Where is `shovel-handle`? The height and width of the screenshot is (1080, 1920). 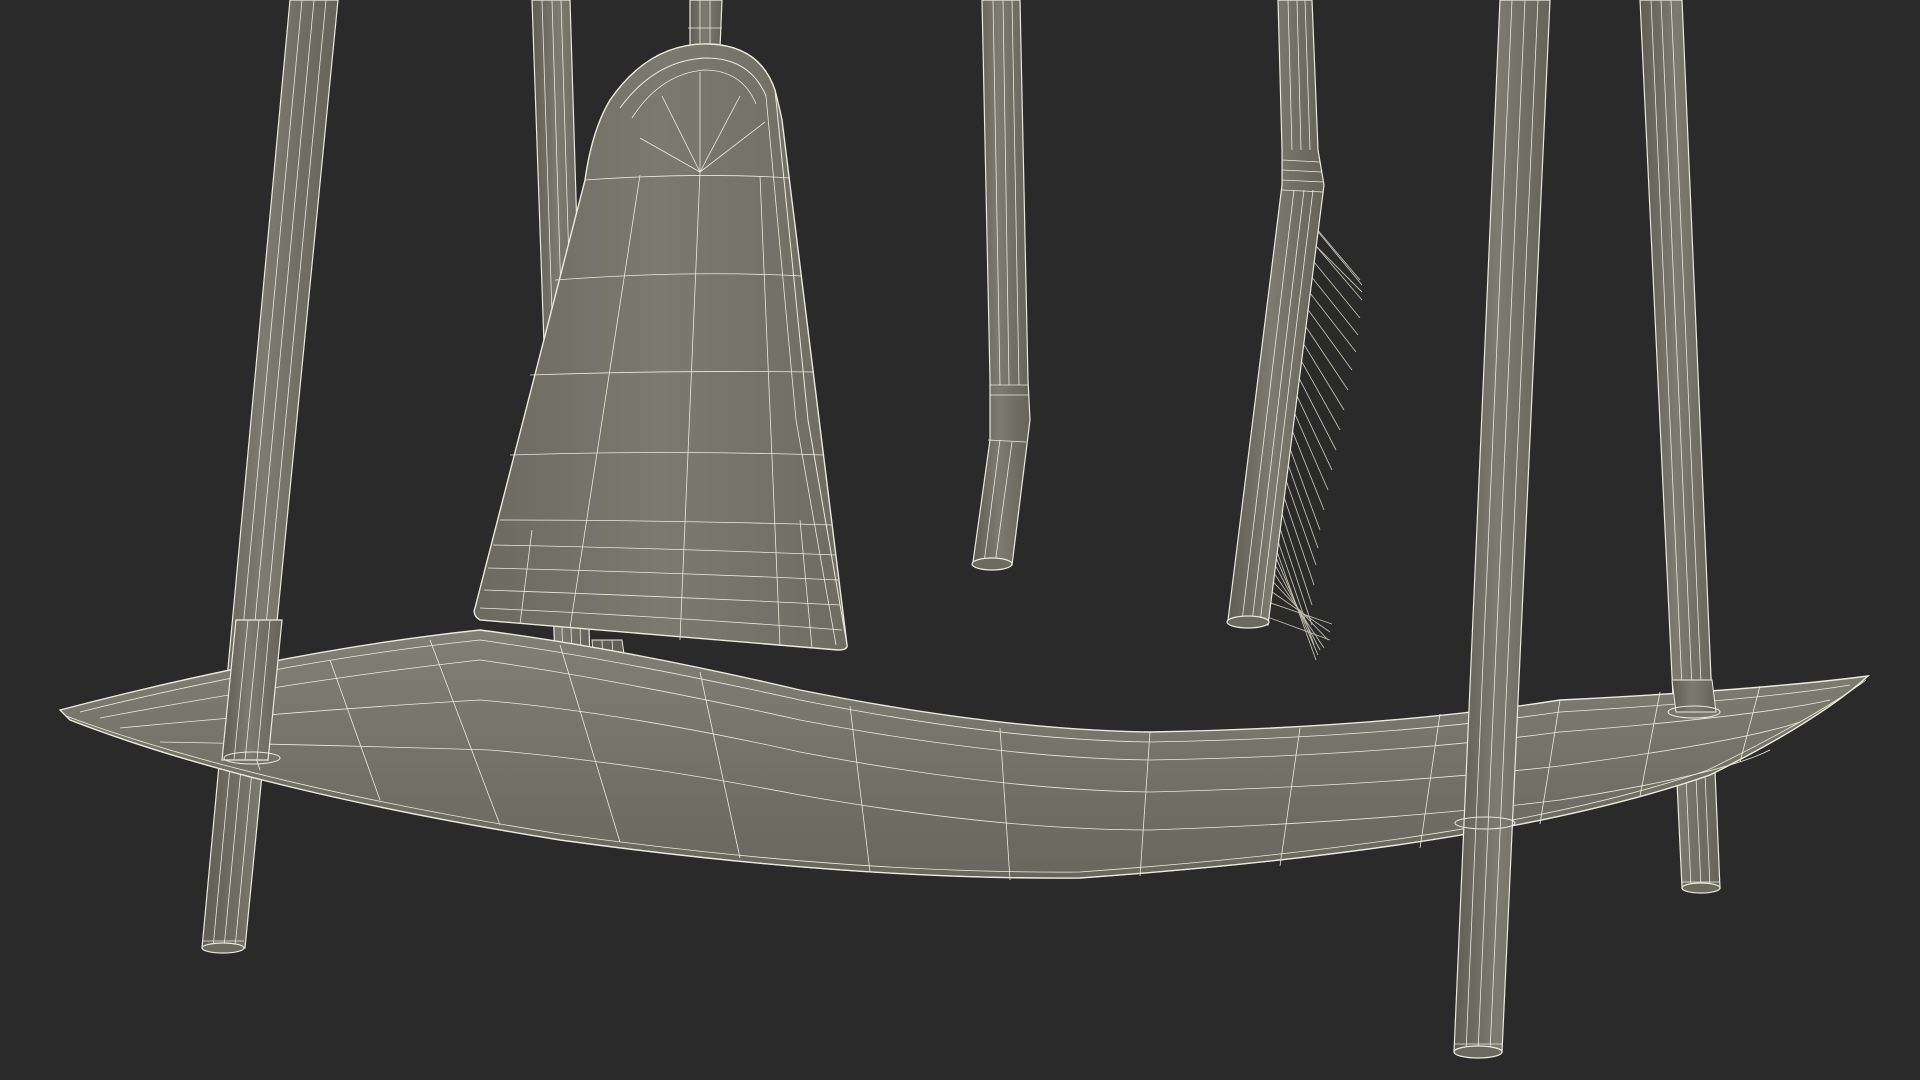 shovel-handle is located at coordinates (705, 24).